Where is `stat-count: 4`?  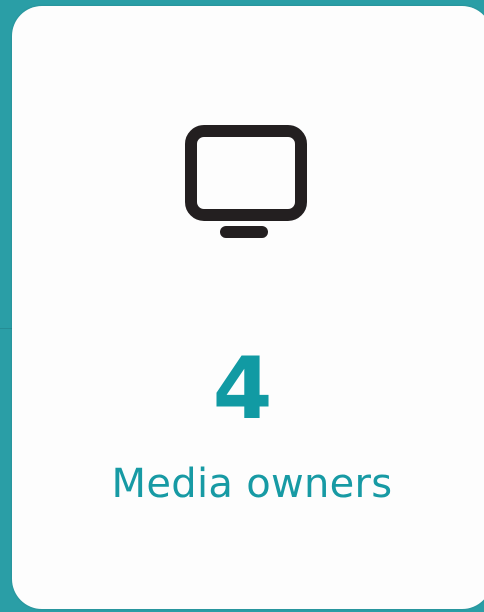
stat-count: 4 is located at coordinates (242, 389).